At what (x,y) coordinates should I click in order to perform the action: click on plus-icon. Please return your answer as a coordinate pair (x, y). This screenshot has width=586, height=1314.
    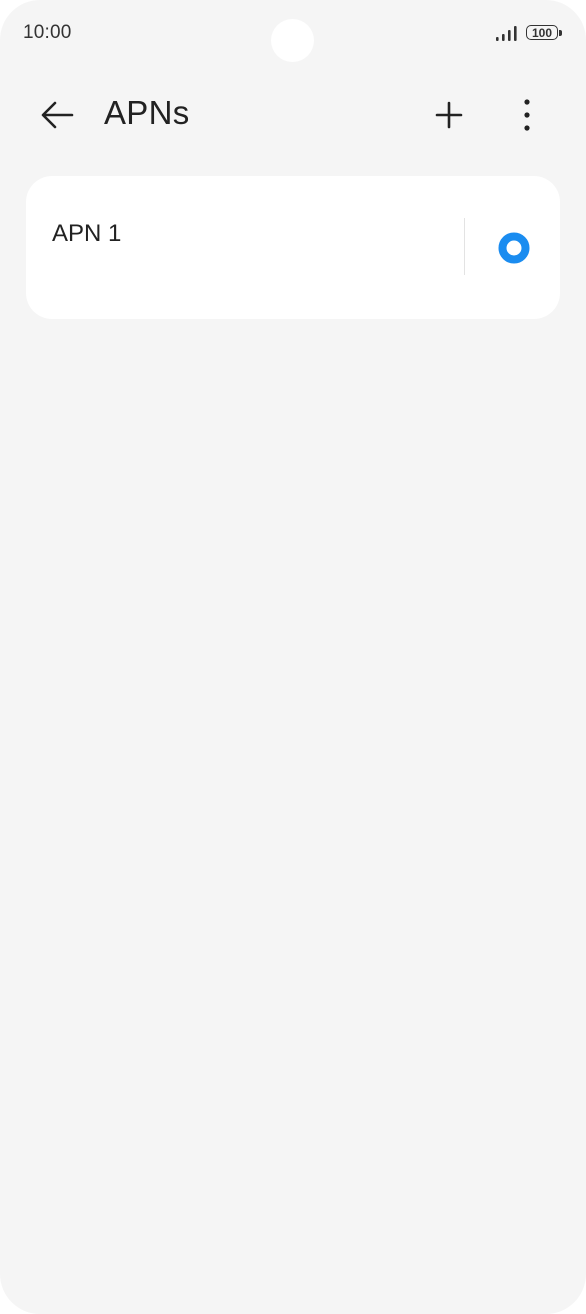
    Looking at the image, I should click on (449, 115).